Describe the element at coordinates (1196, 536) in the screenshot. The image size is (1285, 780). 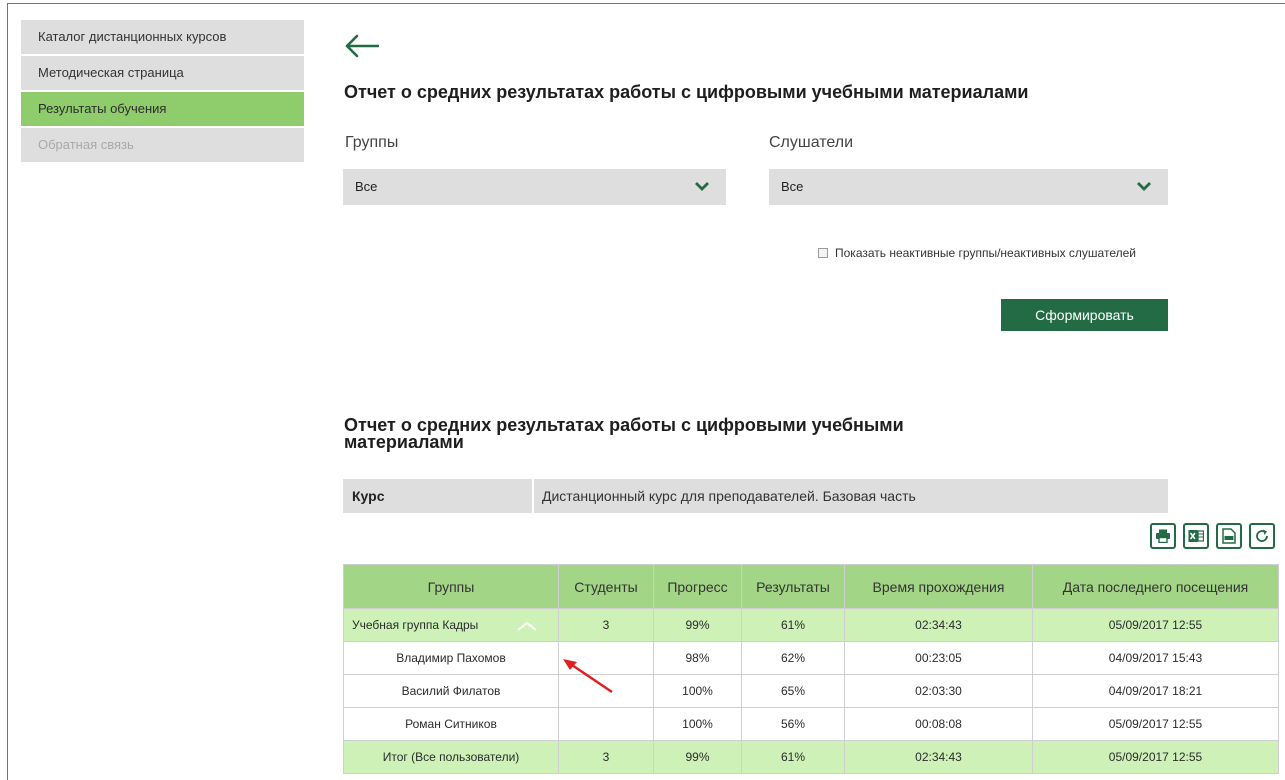
I see `excel-icon` at that location.